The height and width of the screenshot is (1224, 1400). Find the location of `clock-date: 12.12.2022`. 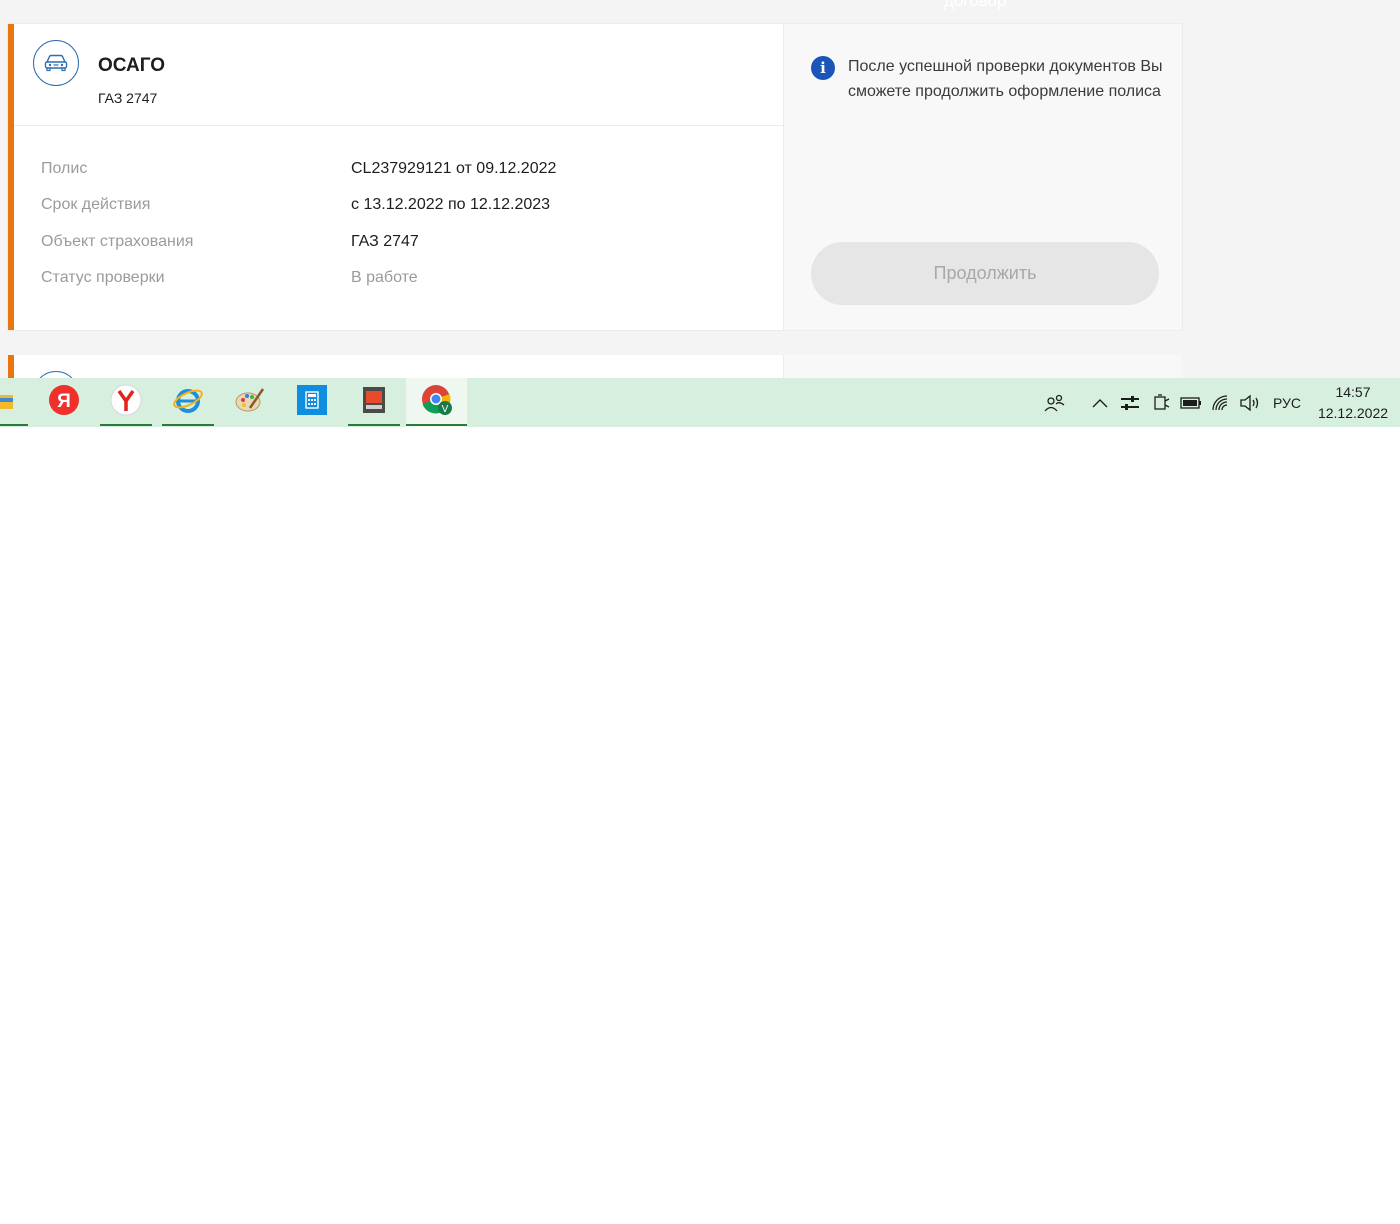

clock-date: 12.12.2022 is located at coordinates (1353, 413).